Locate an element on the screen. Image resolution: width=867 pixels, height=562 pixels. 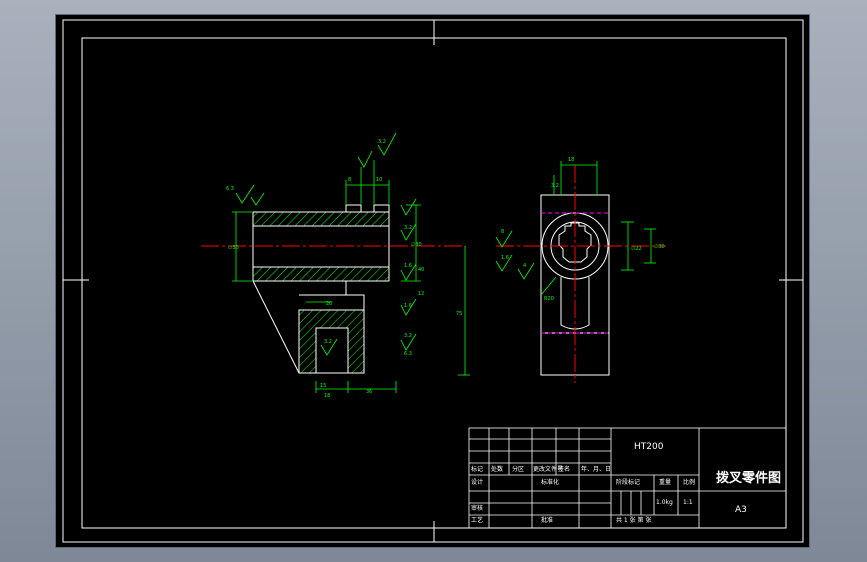
svg-text: 4 is located at coordinates (524, 266).